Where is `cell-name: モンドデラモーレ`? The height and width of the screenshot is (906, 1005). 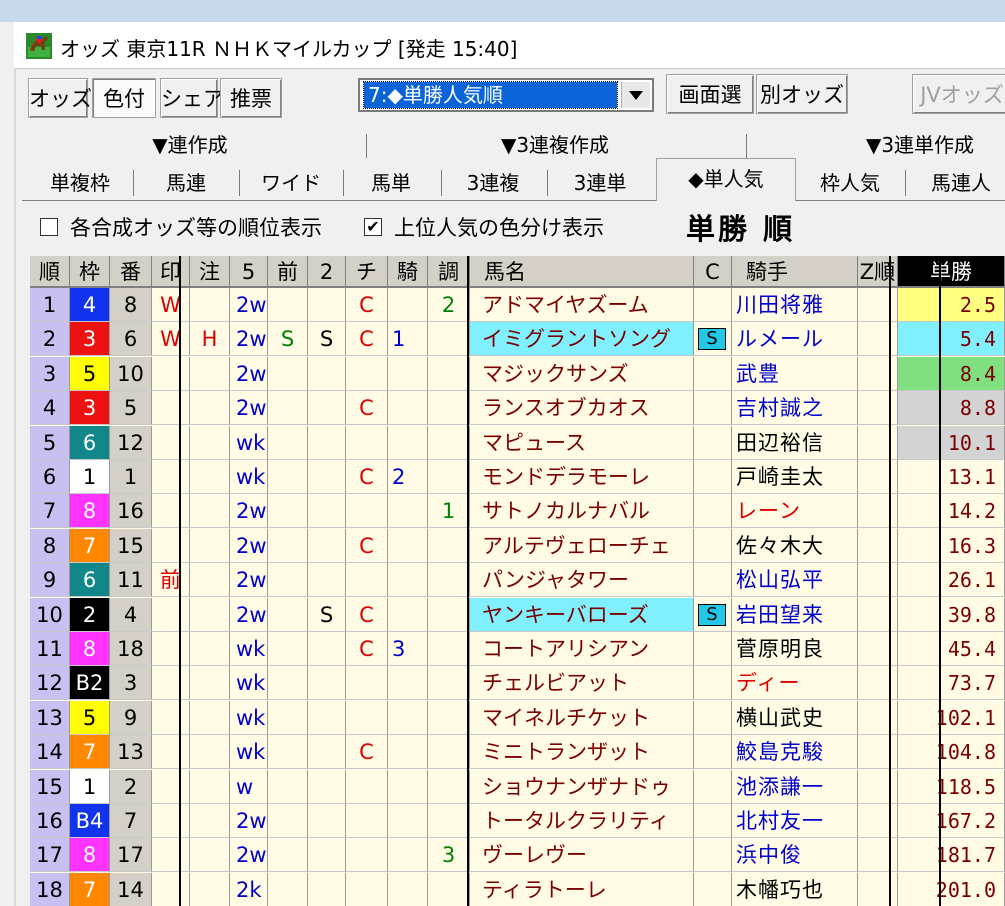 cell-name: モンドデラモーレ is located at coordinates (582, 477).